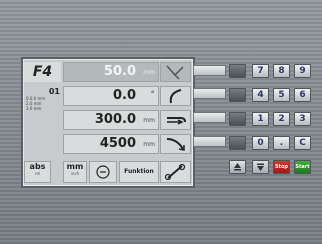 The width and height of the screenshot is (322, 244). I want to click on main-value-field: 50.0 mm, so click(111, 72).